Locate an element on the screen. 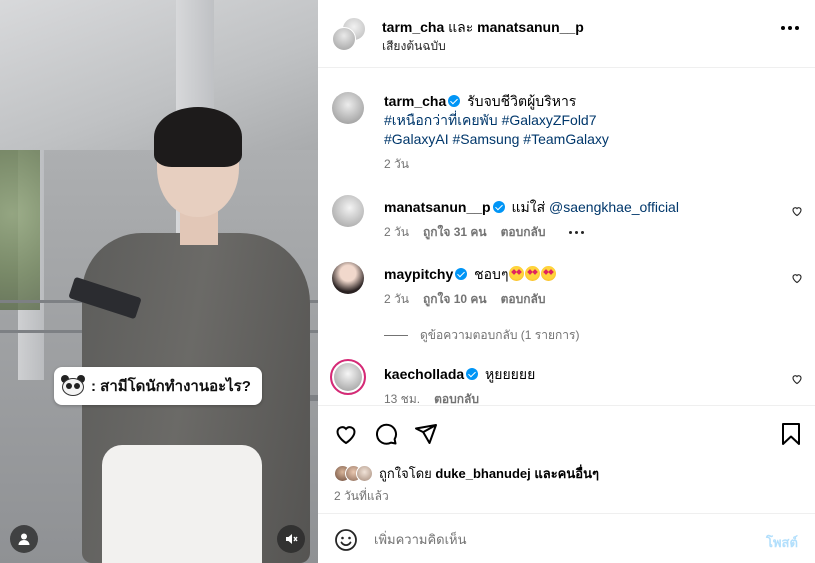  liked-by: ถูกใจโดย duke_bhanudej และคนอื่นๆ is located at coordinates (466, 473).